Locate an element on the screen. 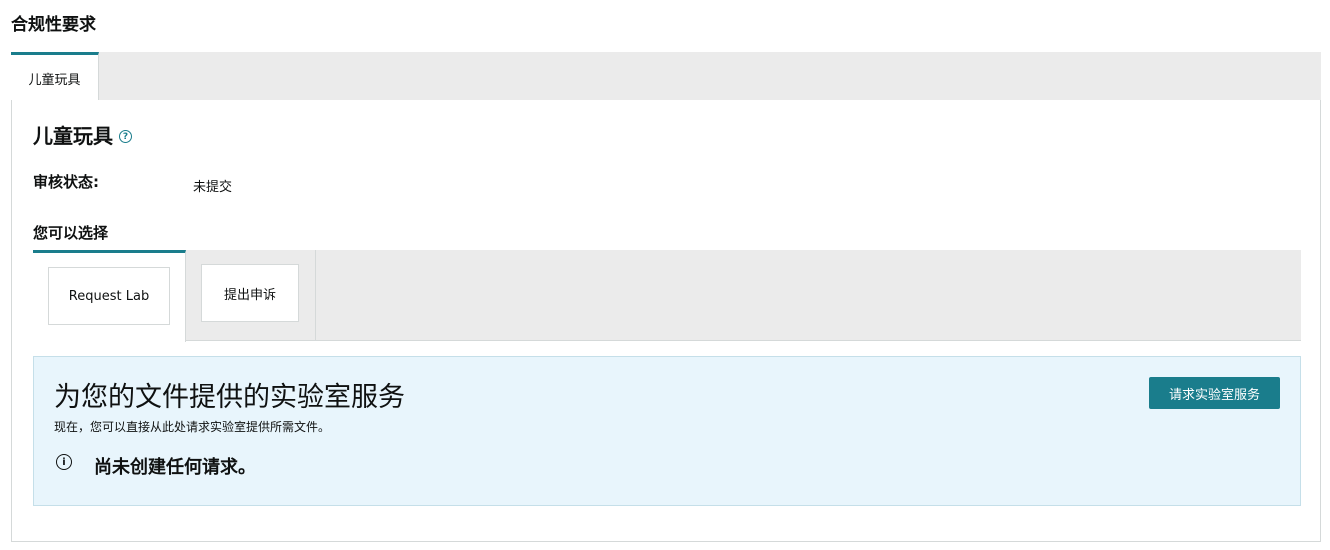  lab-service-description: 现在，您可以直接从此处请求实验室提供所需文件。 is located at coordinates (192, 427).